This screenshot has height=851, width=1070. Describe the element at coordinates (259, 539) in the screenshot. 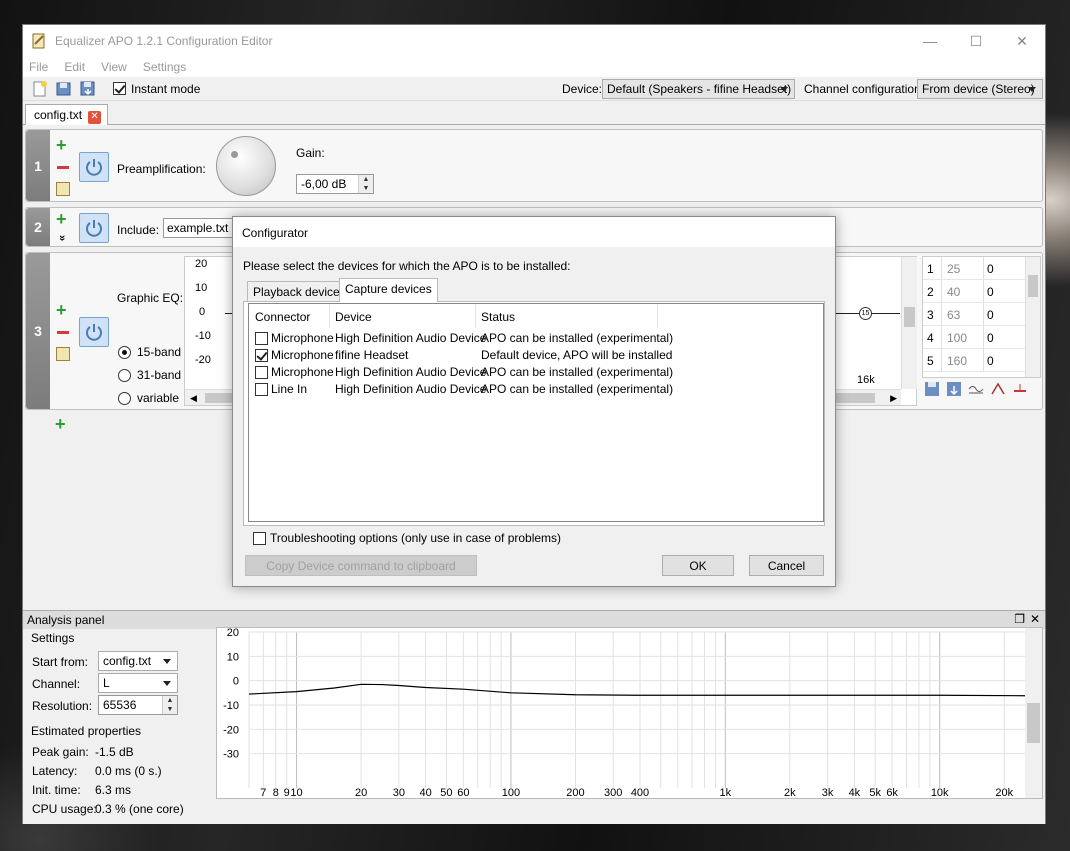

I see `troubleshoot-checkbox` at that location.